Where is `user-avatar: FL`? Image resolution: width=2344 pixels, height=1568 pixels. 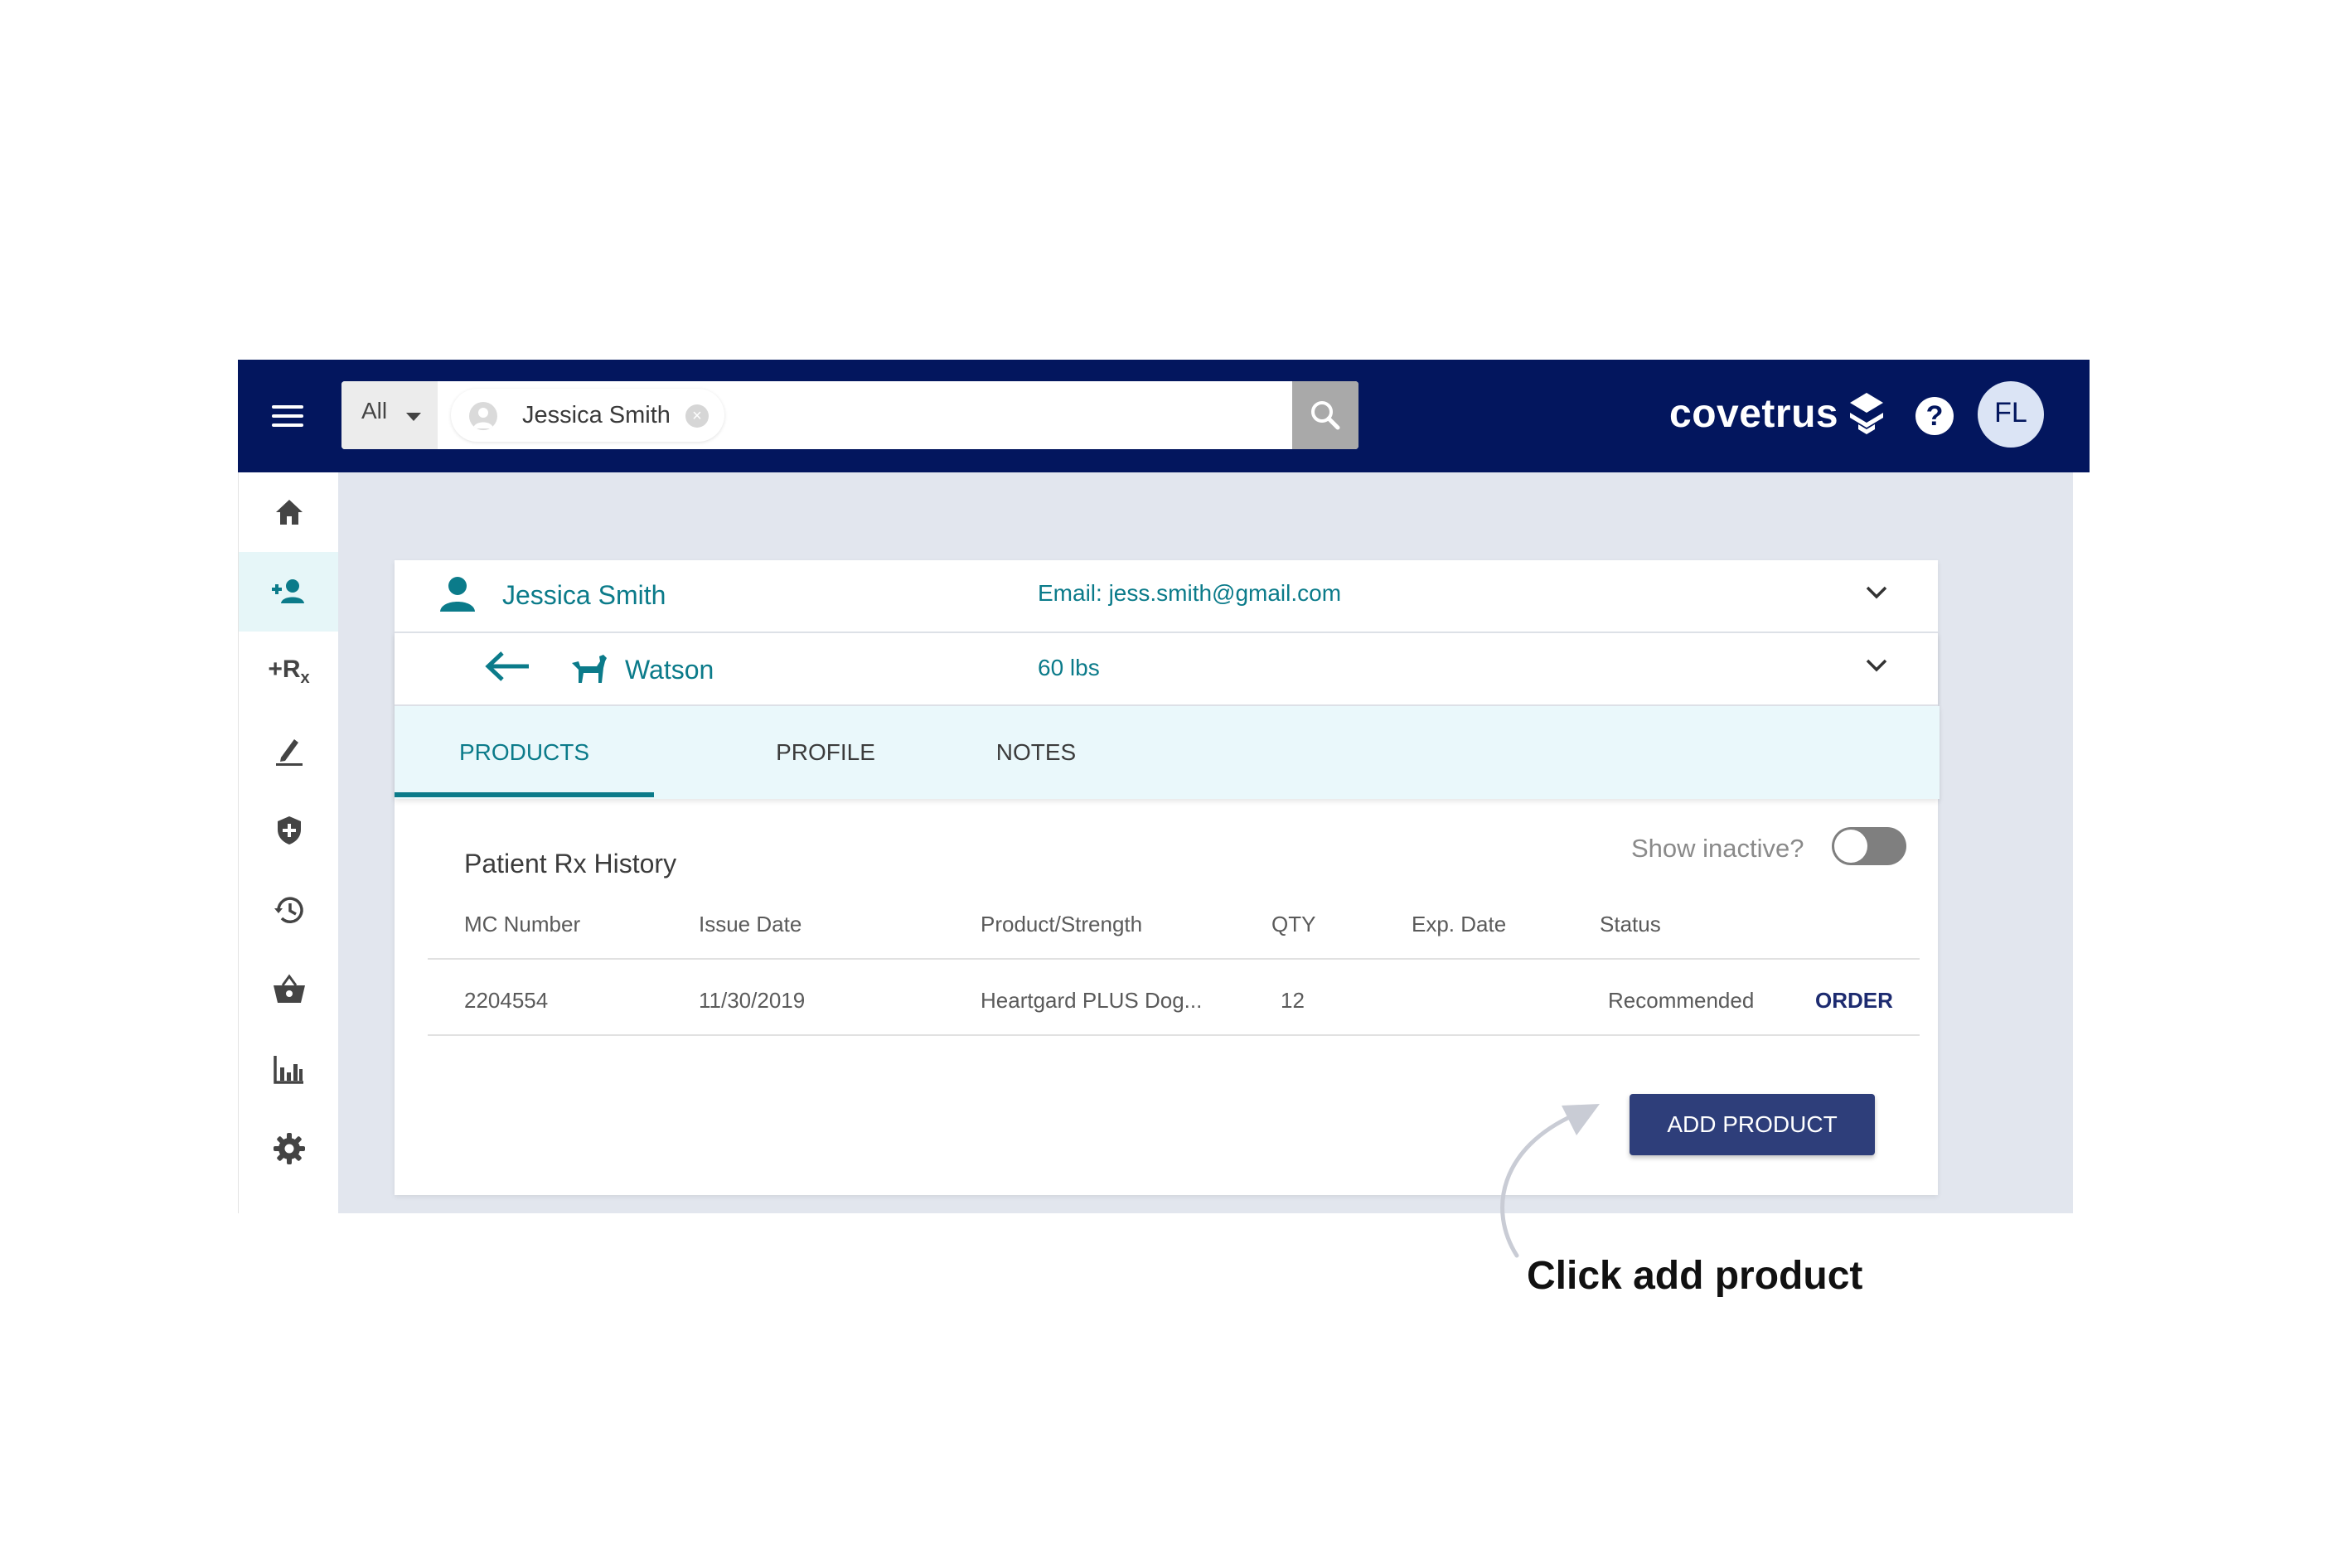
user-avatar: FL is located at coordinates (2011, 414).